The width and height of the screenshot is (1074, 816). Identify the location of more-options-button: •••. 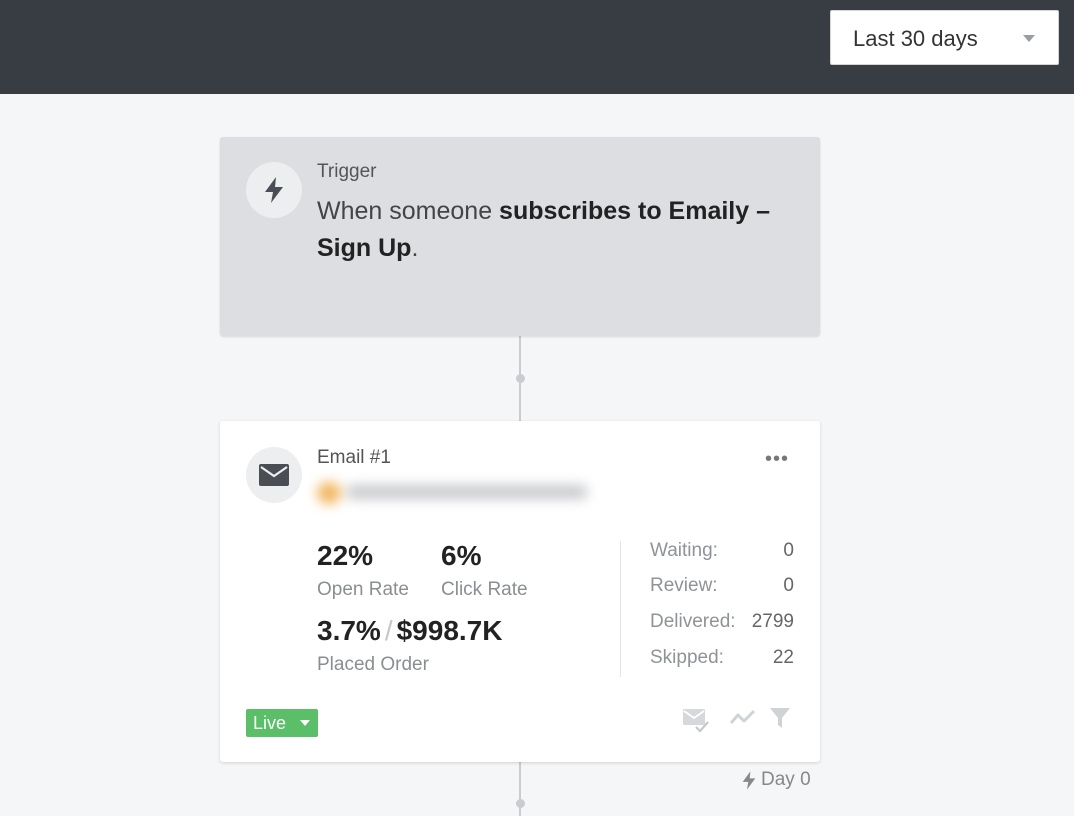
(777, 459).